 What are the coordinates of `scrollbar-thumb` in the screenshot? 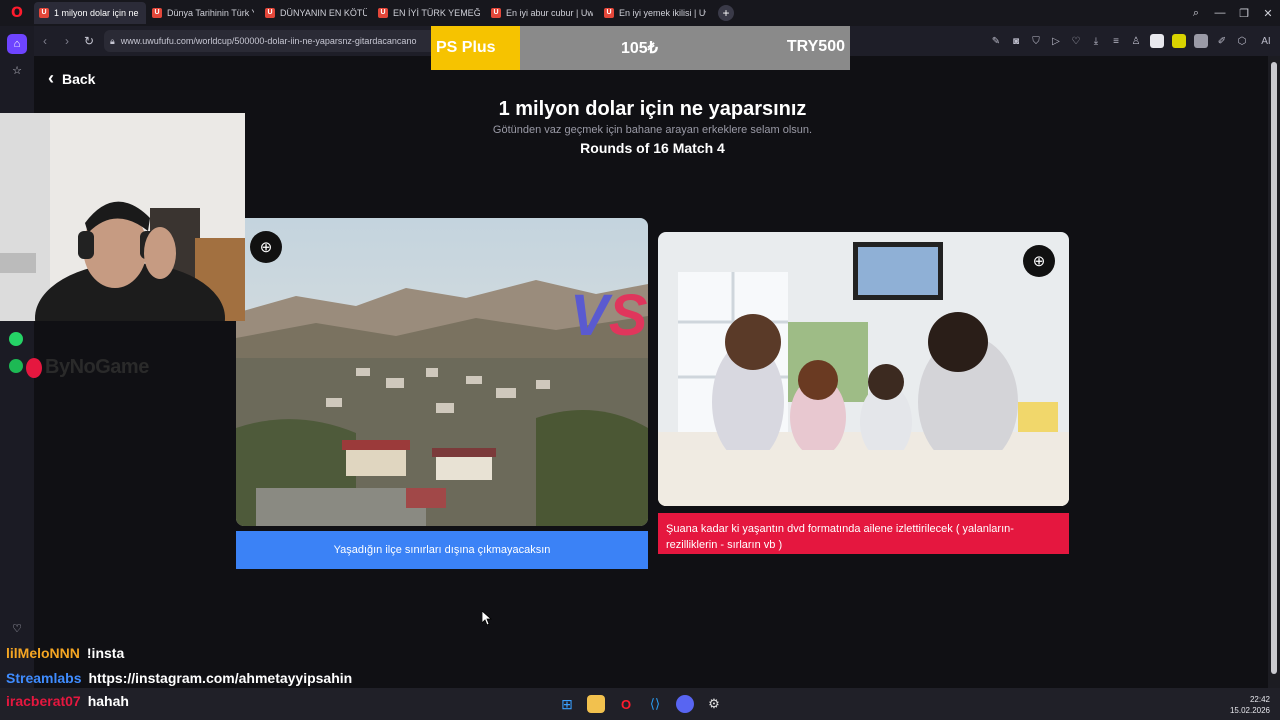 It's located at (1274, 368).